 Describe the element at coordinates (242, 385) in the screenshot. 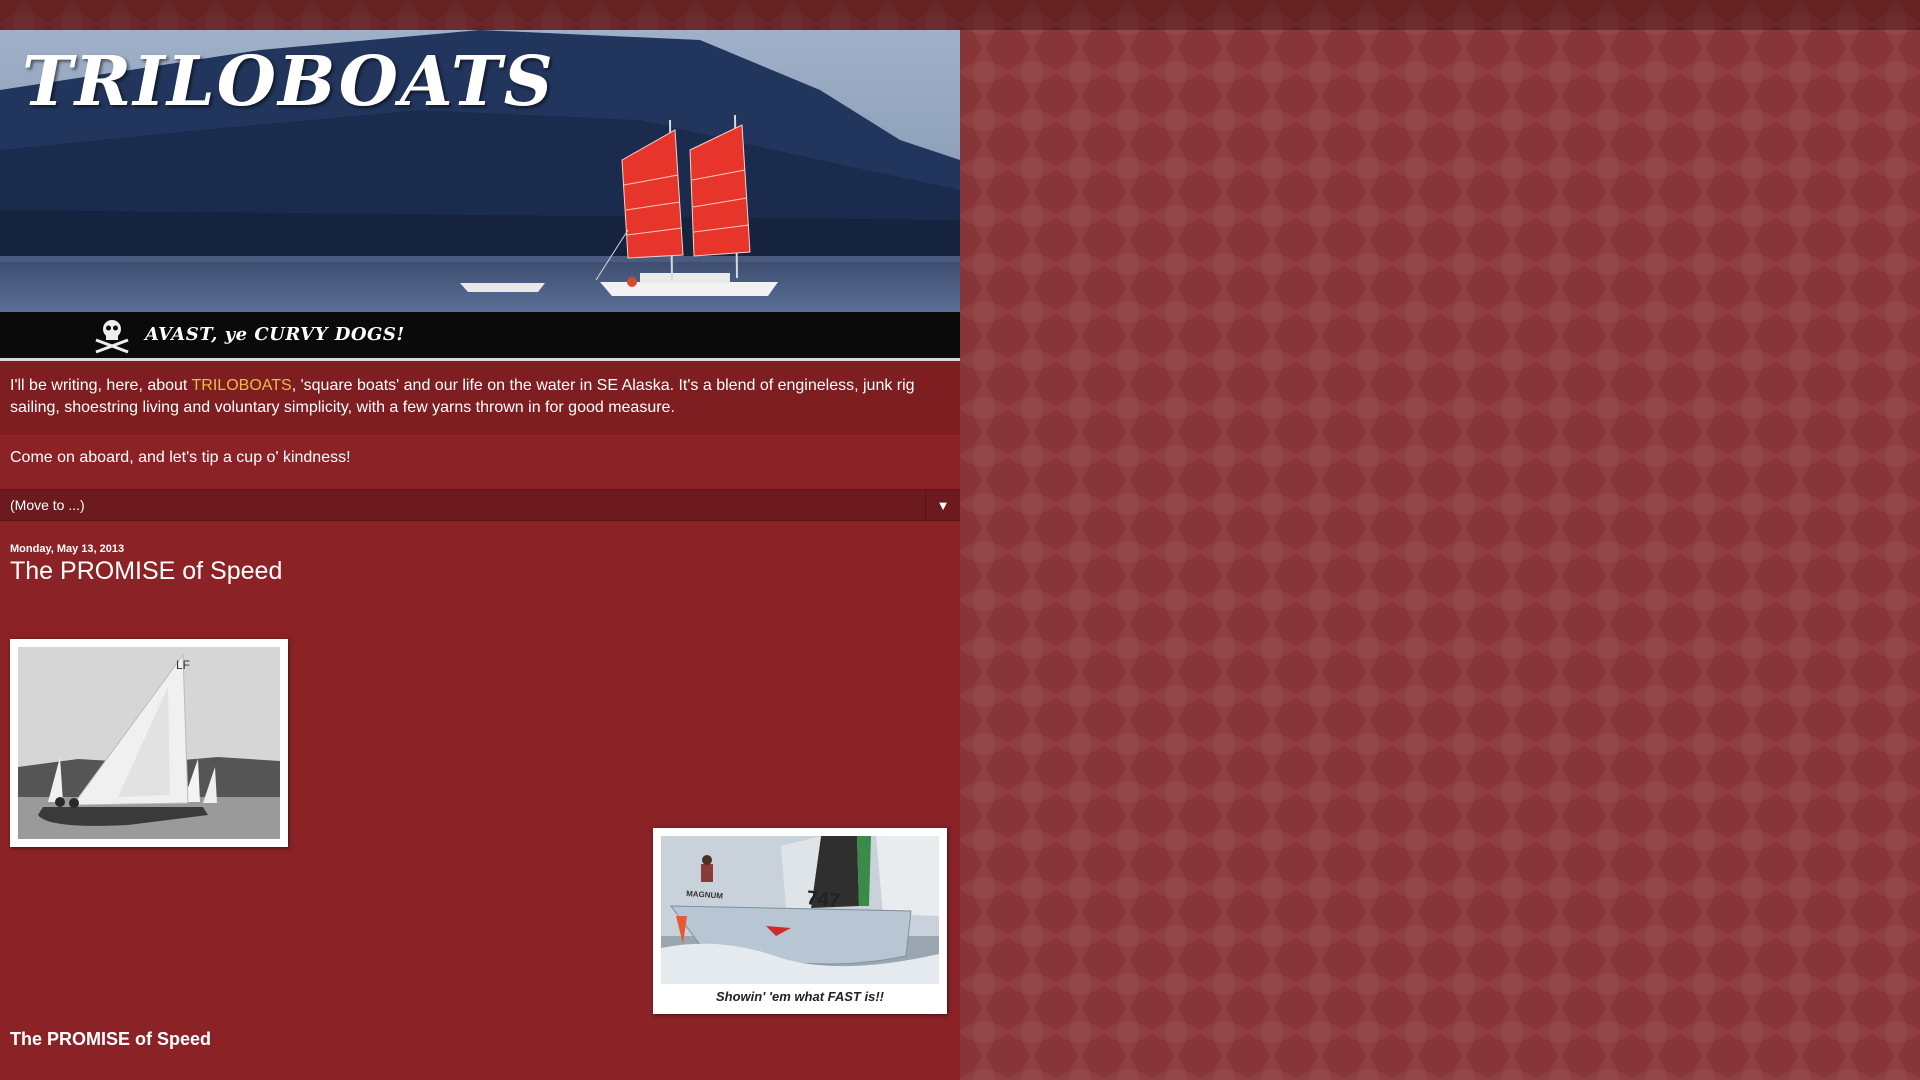

I see `triloboats-link: TRILOBOATS` at that location.